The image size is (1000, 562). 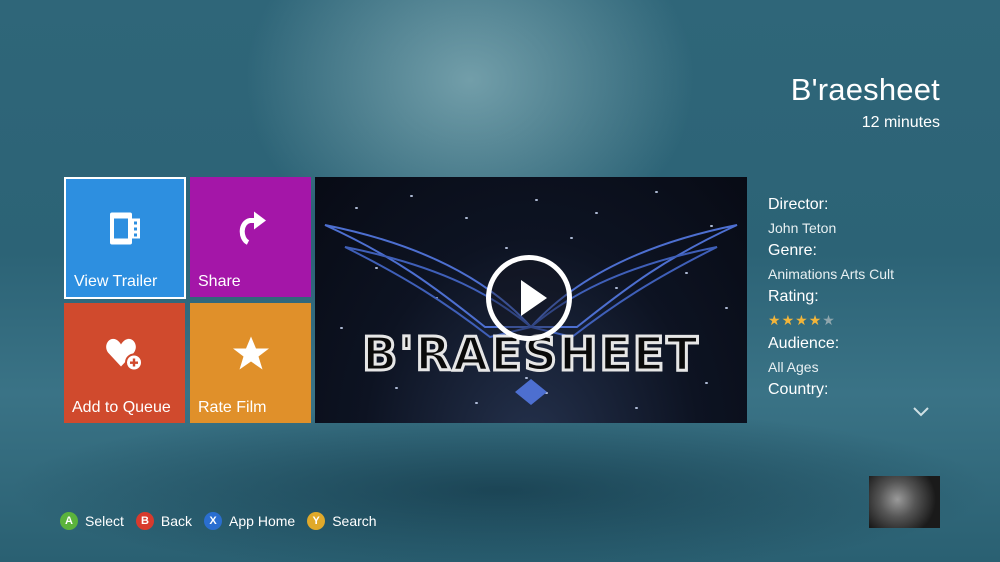 What do you see at coordinates (125, 230) in the screenshot?
I see `film-reel-icon` at bounding box center [125, 230].